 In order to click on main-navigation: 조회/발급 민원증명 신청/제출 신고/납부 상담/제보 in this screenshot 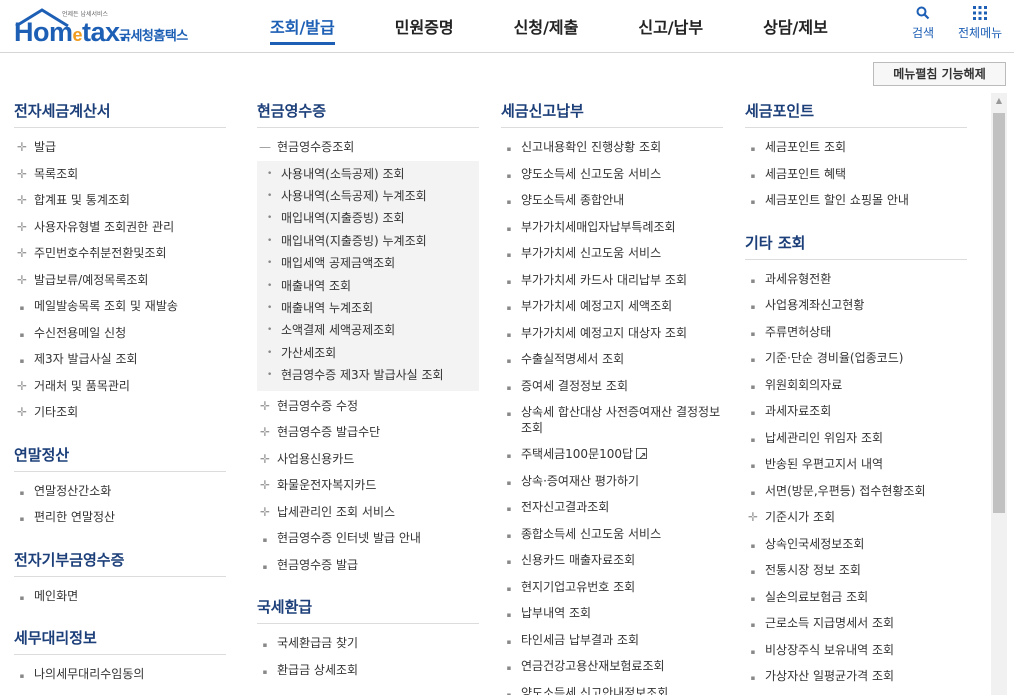, I will do `click(549, 26)`.